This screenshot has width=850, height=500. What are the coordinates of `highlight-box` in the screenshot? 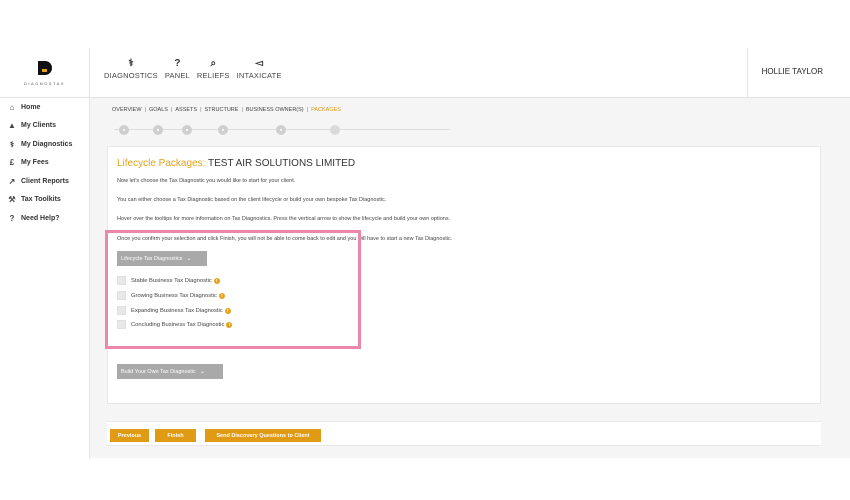 It's located at (233, 289).